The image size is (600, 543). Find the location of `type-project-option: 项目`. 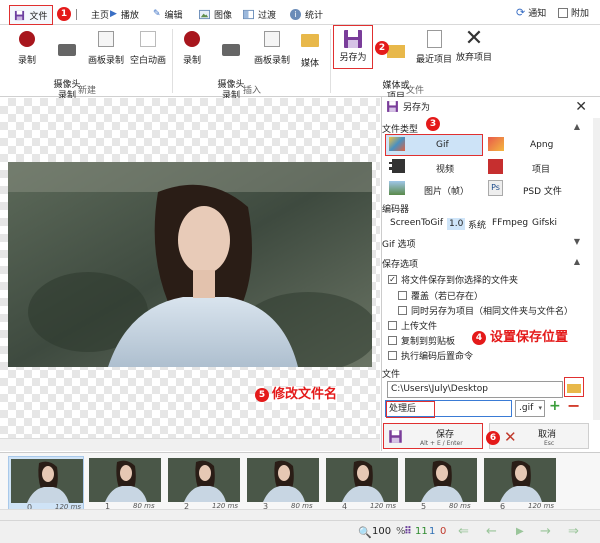

type-project-option: 项目 is located at coordinates (541, 168).